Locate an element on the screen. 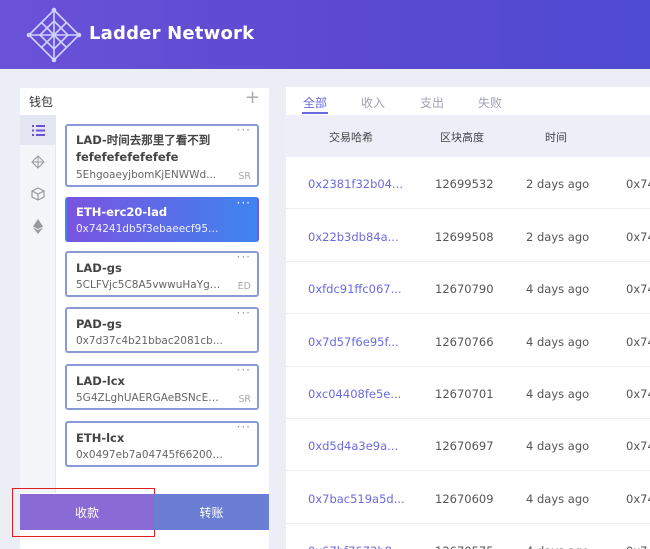 The width and height of the screenshot is (650, 549). block-height: 12670790 is located at coordinates (464, 289).